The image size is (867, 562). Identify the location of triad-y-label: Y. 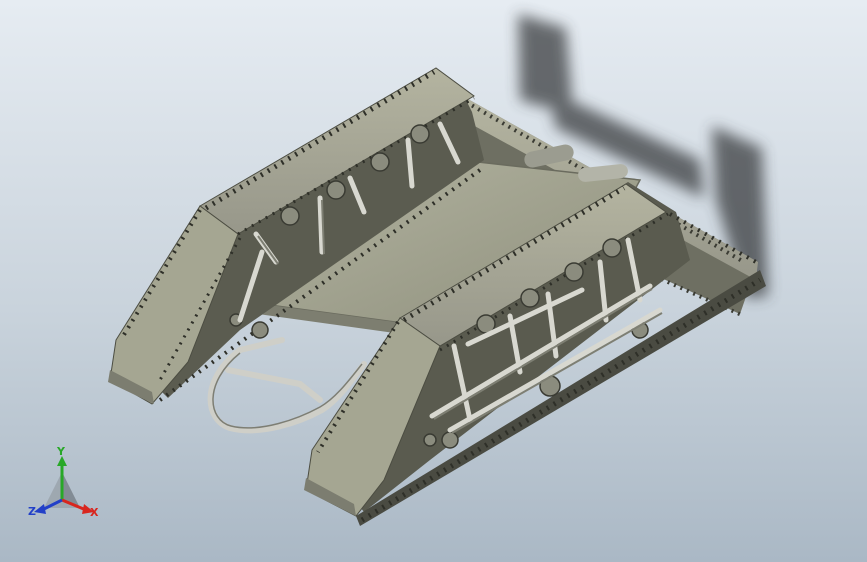
(61, 451).